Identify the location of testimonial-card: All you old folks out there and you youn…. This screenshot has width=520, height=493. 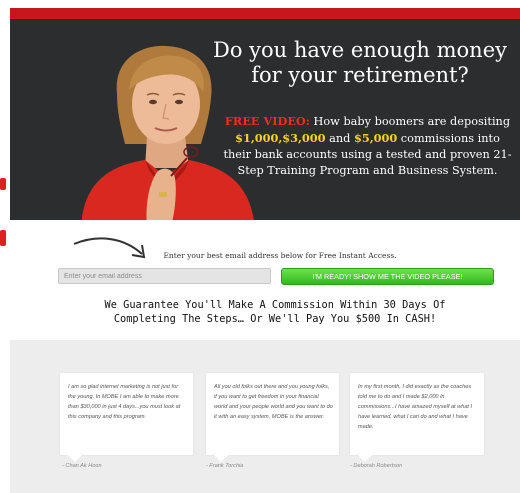
(272, 417).